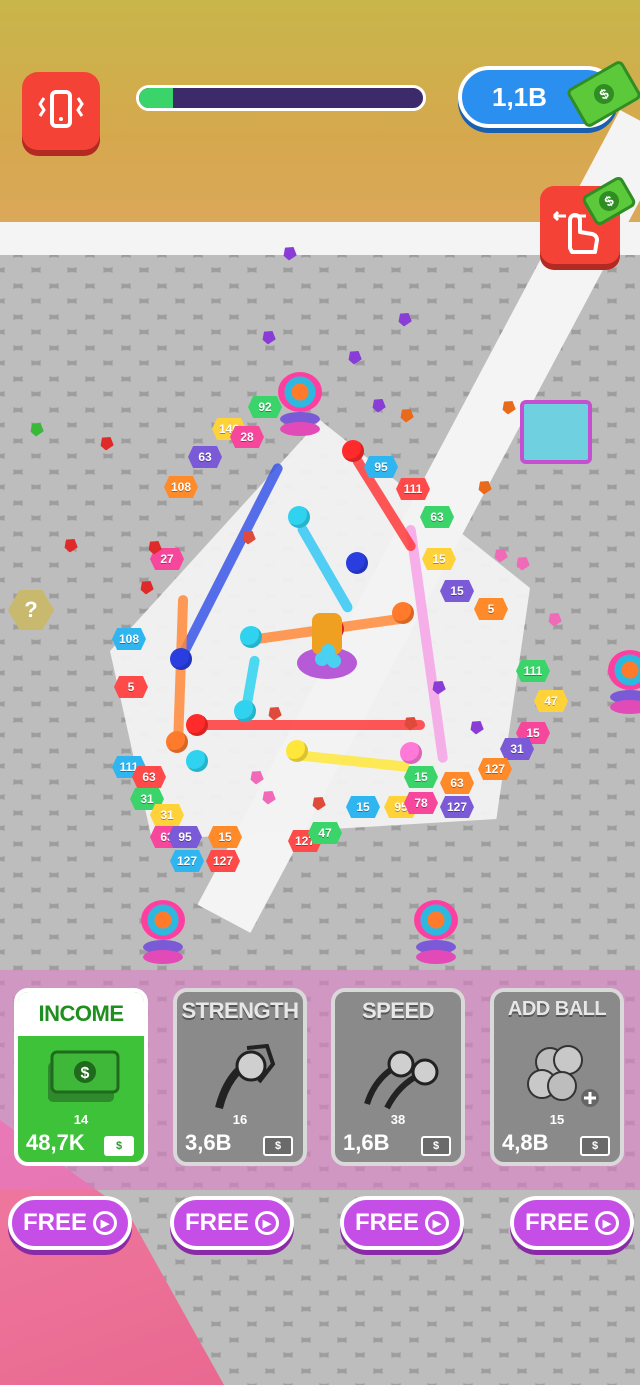 The width and height of the screenshot is (640, 1385). What do you see at coordinates (398, 1119) in the screenshot?
I see `card-level: 38` at bounding box center [398, 1119].